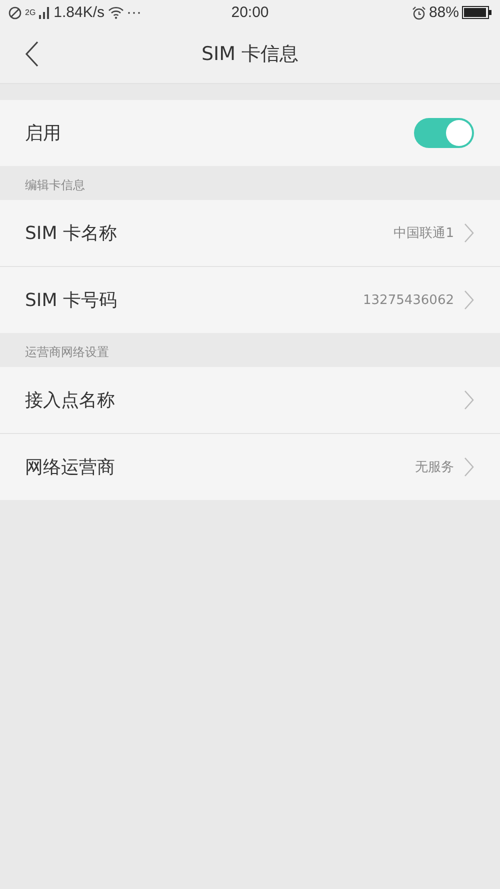 The width and height of the screenshot is (500, 889). Describe the element at coordinates (43, 133) in the screenshot. I see `setting-label: 启用` at that location.